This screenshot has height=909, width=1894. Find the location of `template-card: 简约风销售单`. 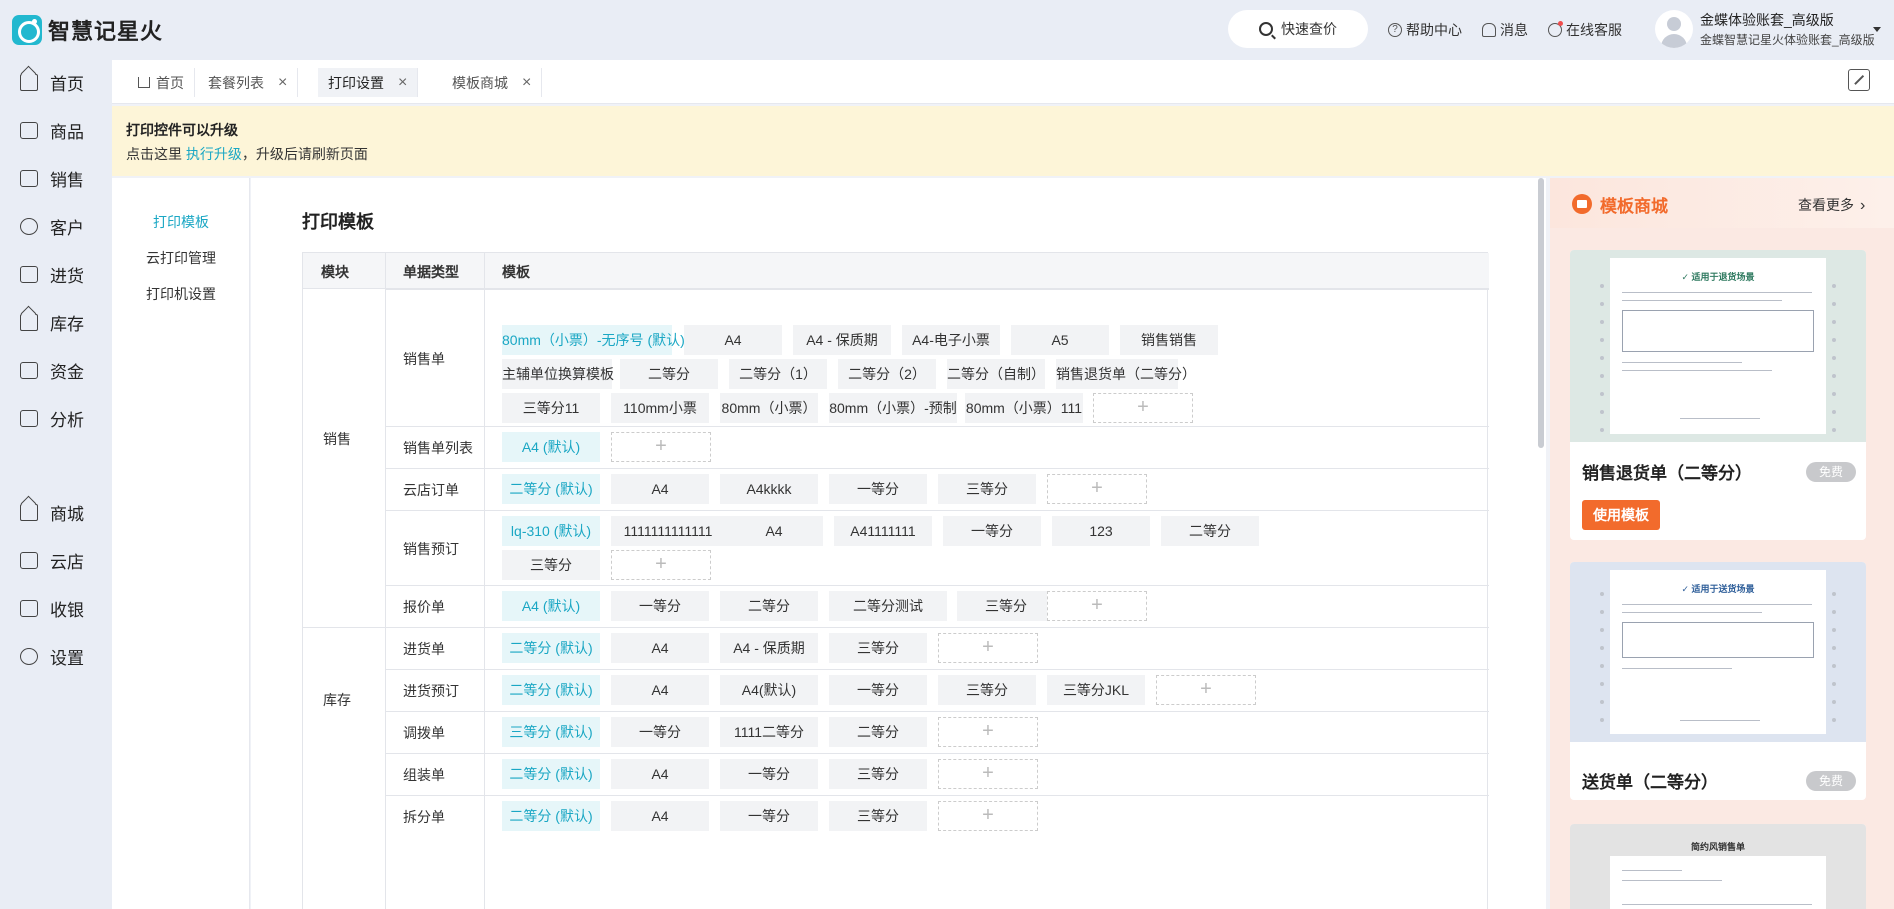

template-card: 简约风销售单 is located at coordinates (1718, 866).